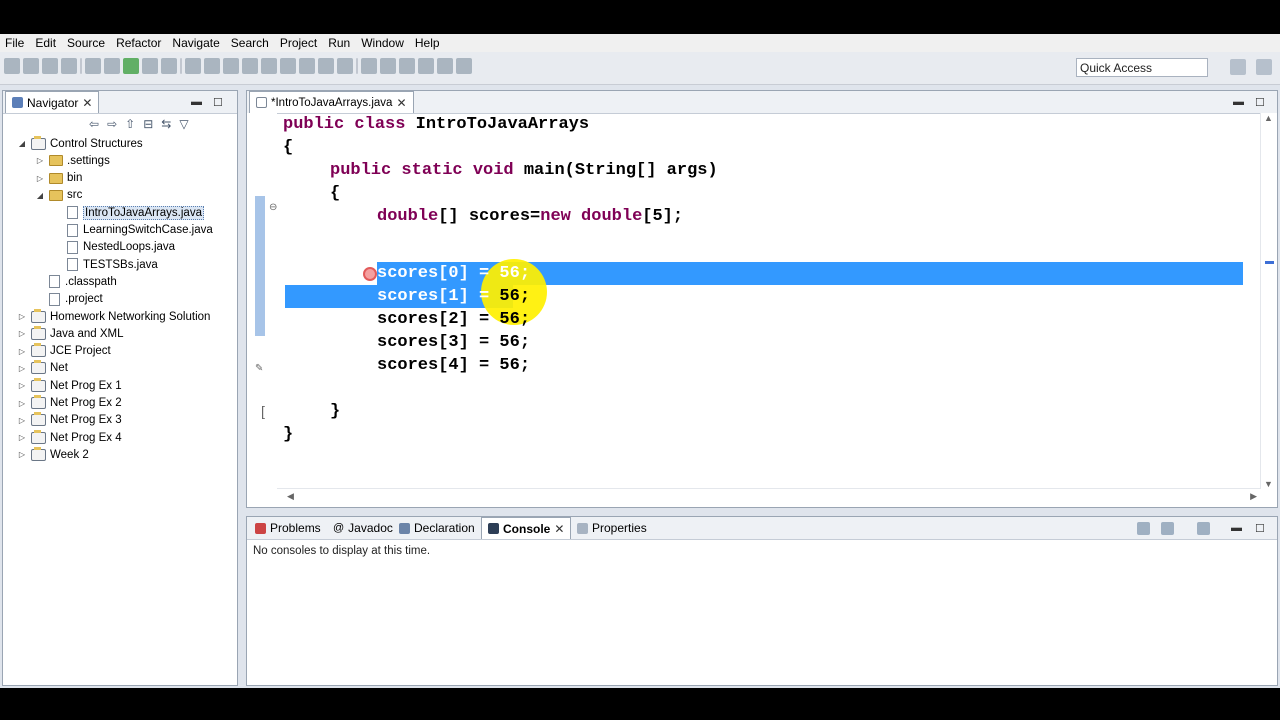 The width and height of the screenshot is (1280, 720). Describe the element at coordinates (1269, 262) in the screenshot. I see `overview-marker` at that location.